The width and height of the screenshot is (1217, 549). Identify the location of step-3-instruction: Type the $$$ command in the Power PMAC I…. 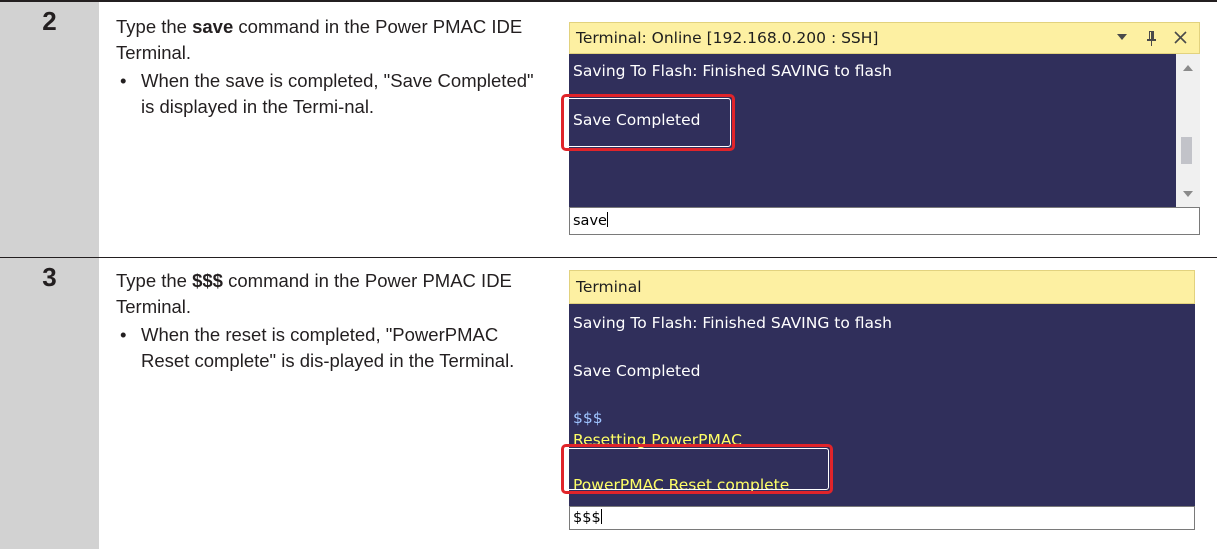
(326, 294).